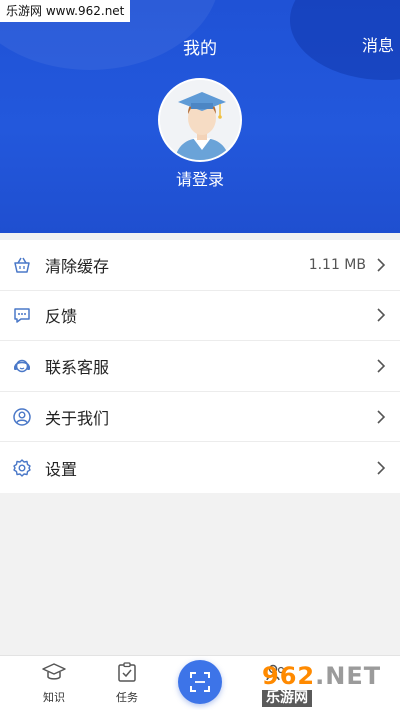 This screenshot has height=710, width=400. Describe the element at coordinates (61, 469) in the screenshot. I see `menu-item-label: 设置` at that location.